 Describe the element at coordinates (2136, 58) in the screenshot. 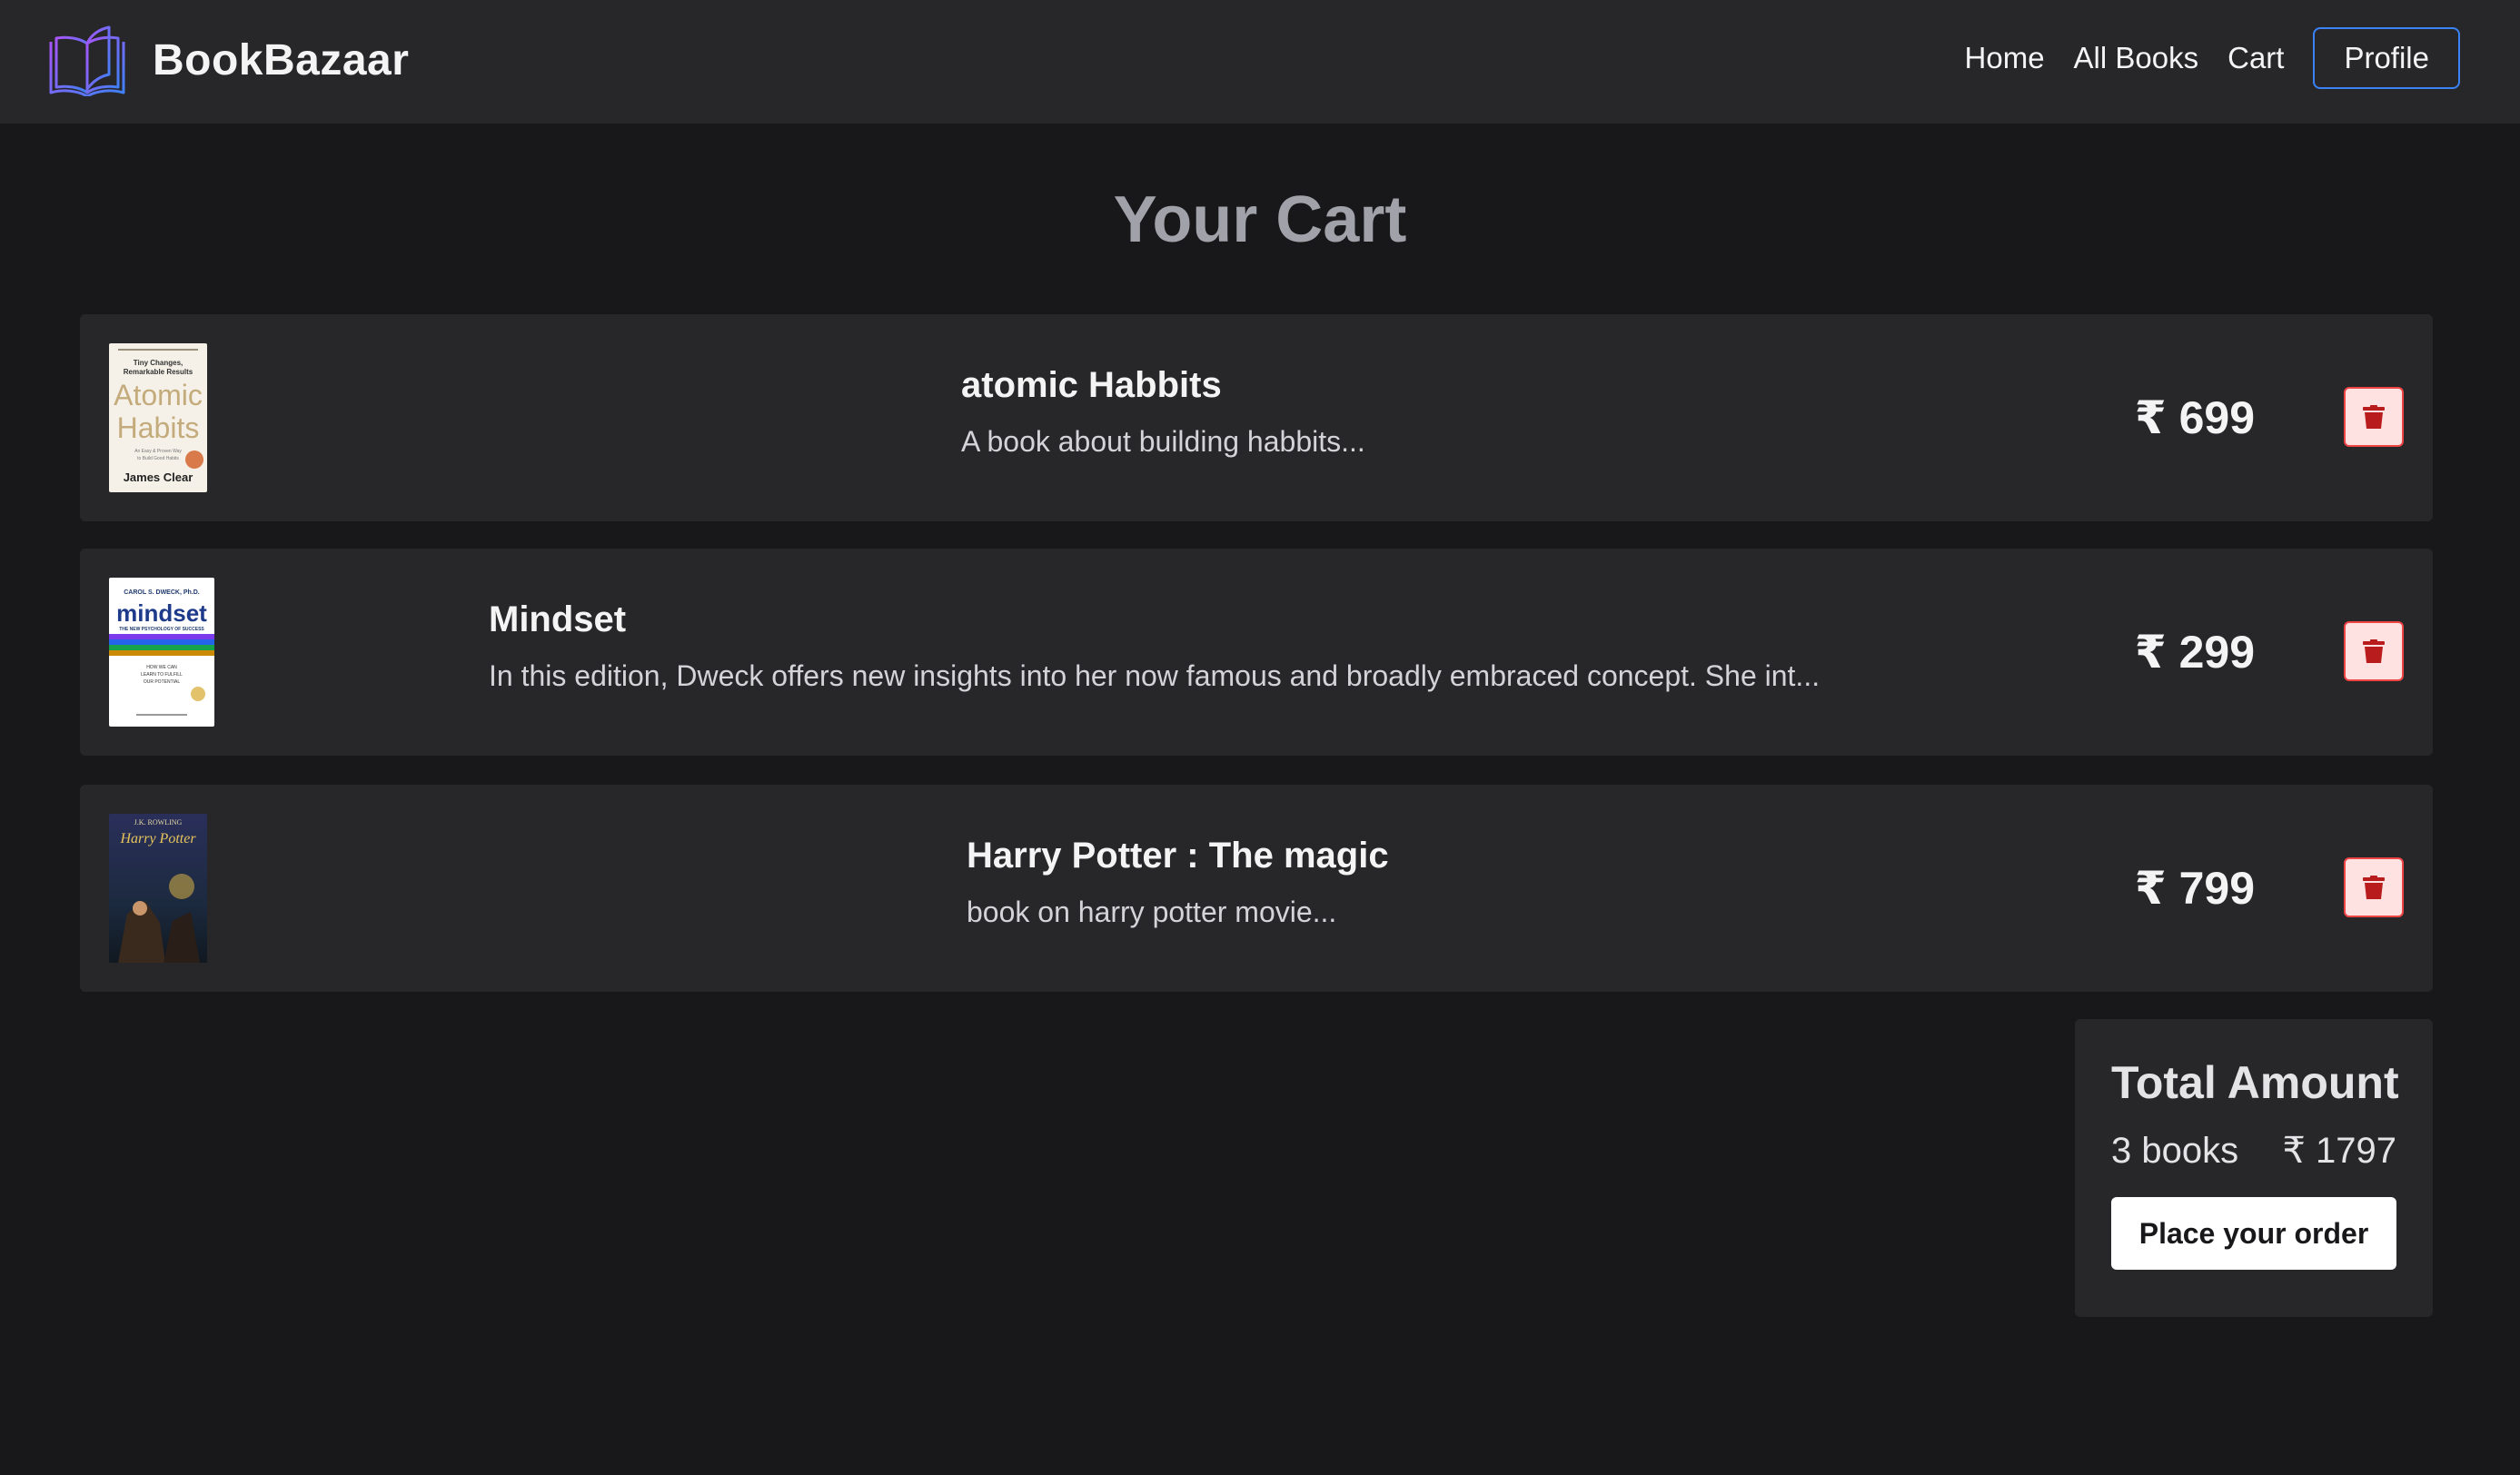

I see `nav-all-books-link: All Books` at that location.